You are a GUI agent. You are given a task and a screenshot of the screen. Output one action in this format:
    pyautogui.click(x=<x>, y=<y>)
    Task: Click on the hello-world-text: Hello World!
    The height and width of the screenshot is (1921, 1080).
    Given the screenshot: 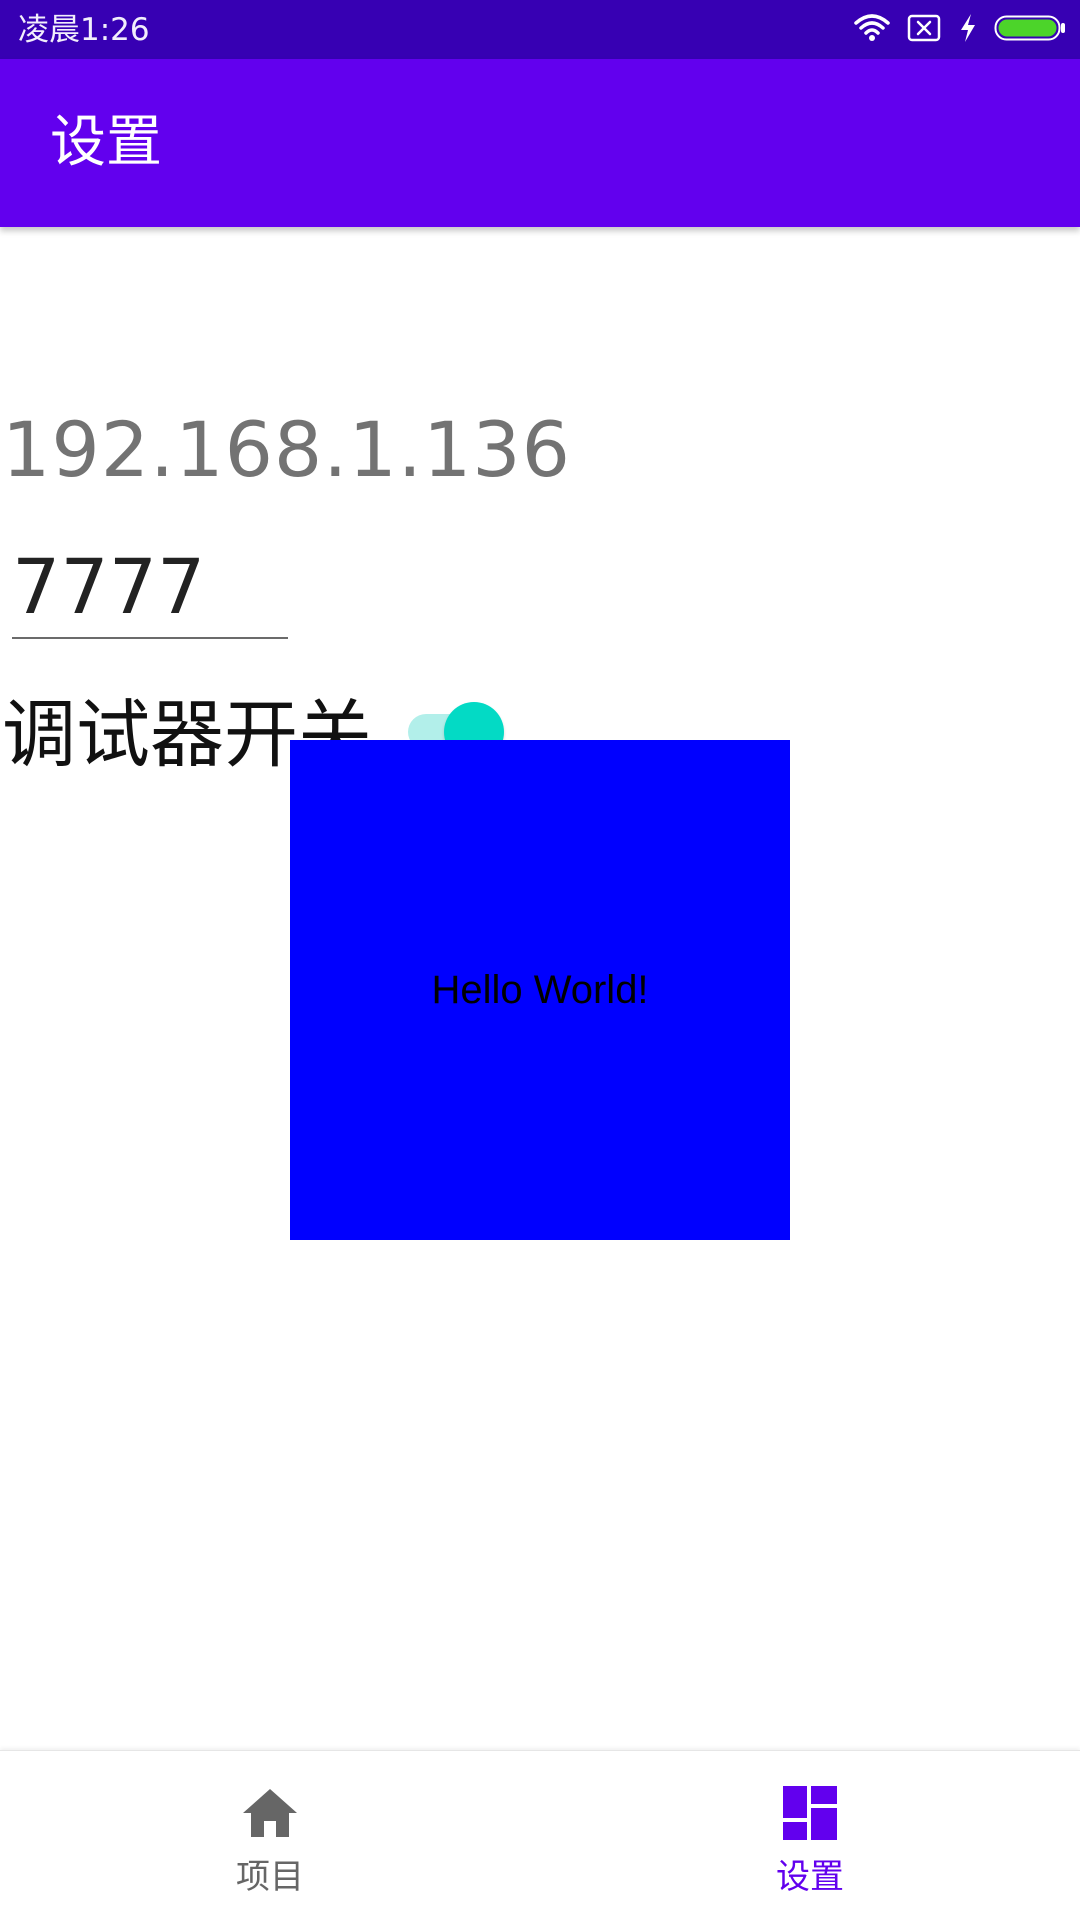 What is the action you would take?
    pyautogui.click(x=540, y=989)
    